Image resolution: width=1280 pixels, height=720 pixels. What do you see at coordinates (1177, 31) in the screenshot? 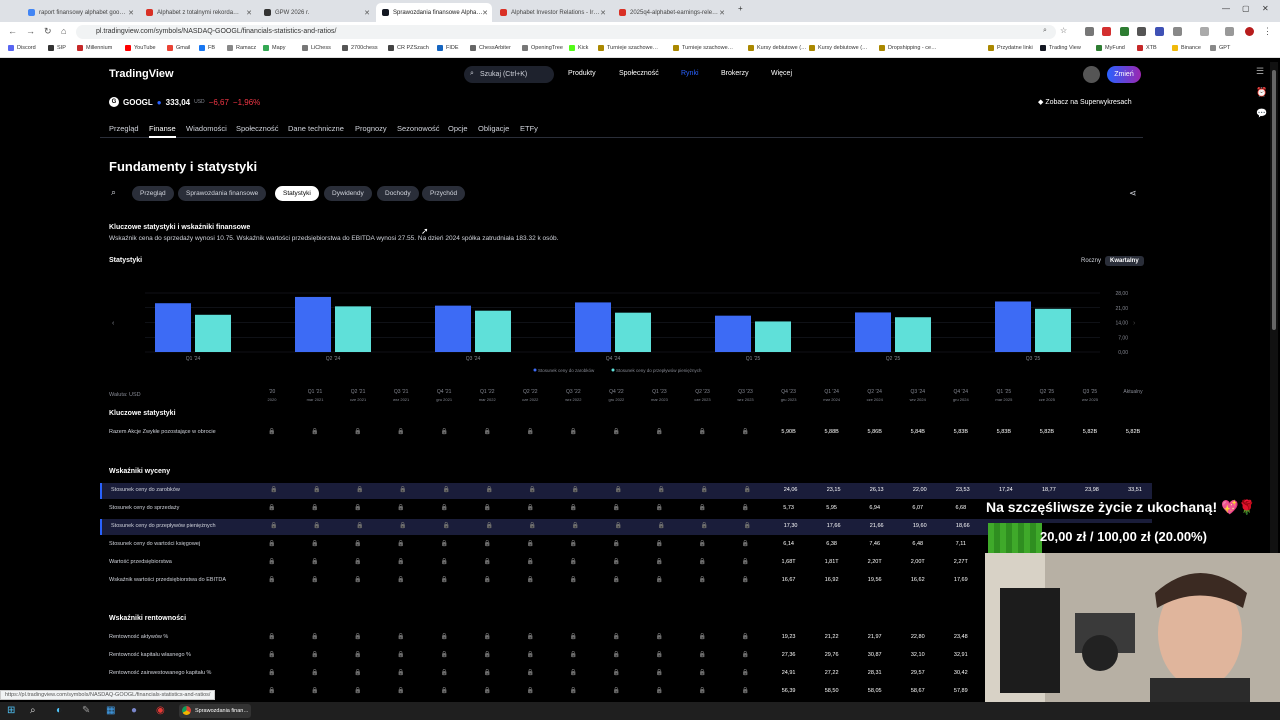
I see `extensions-puzzle-icon` at bounding box center [1177, 31].